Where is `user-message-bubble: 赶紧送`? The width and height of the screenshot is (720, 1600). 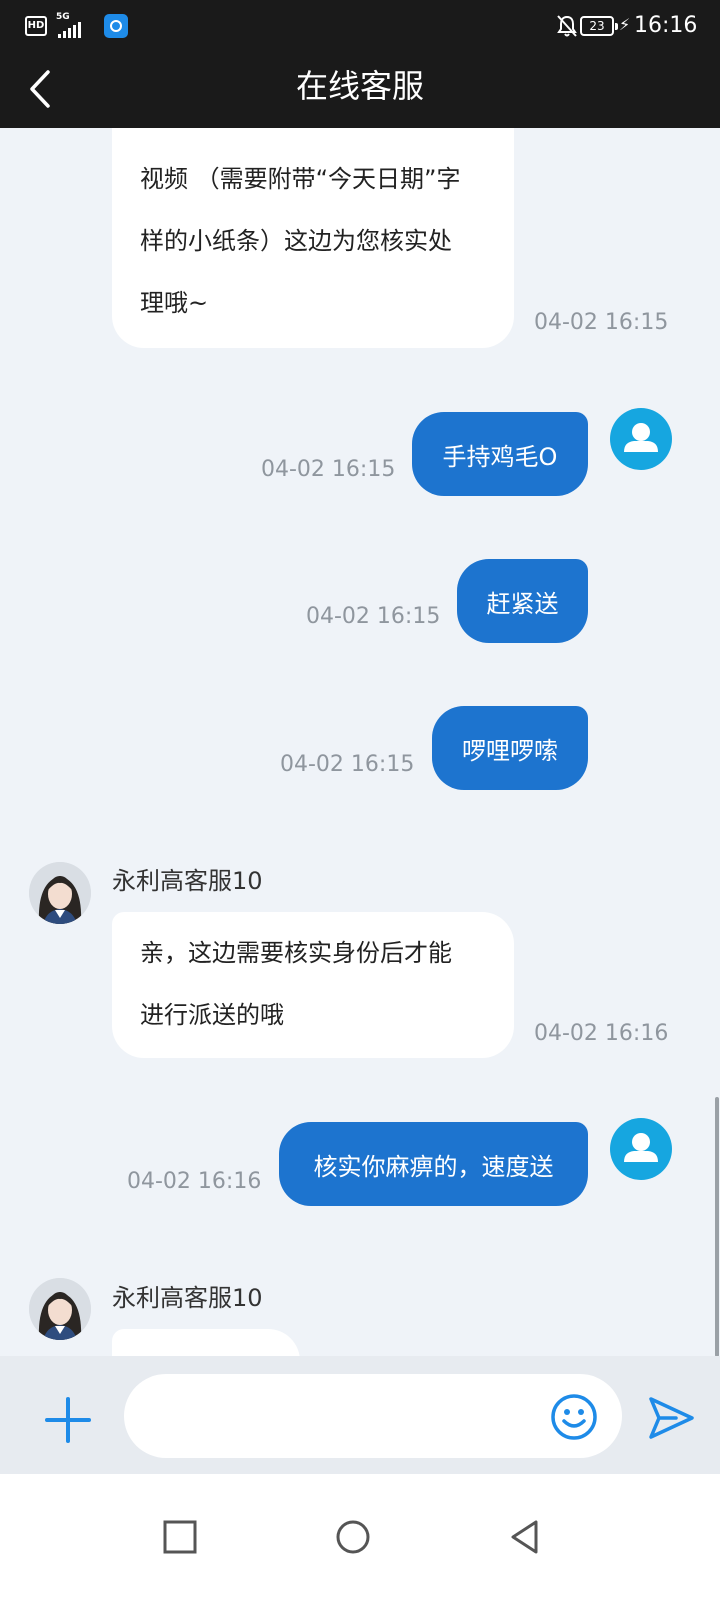 user-message-bubble: 赶紧送 is located at coordinates (522, 601).